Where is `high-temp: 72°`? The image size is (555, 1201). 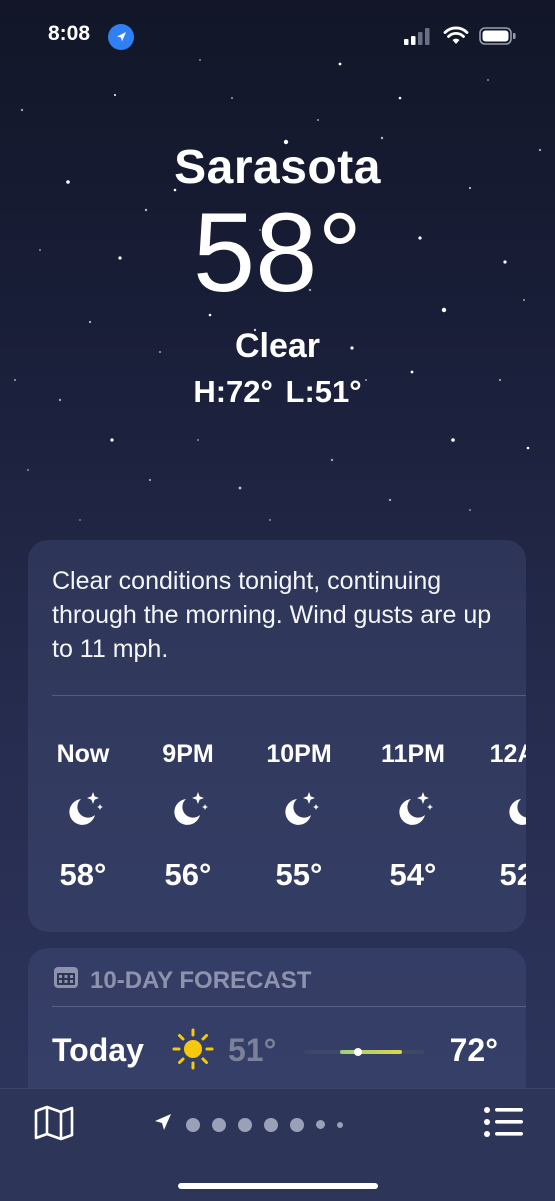 high-temp: 72° is located at coordinates (473, 1050).